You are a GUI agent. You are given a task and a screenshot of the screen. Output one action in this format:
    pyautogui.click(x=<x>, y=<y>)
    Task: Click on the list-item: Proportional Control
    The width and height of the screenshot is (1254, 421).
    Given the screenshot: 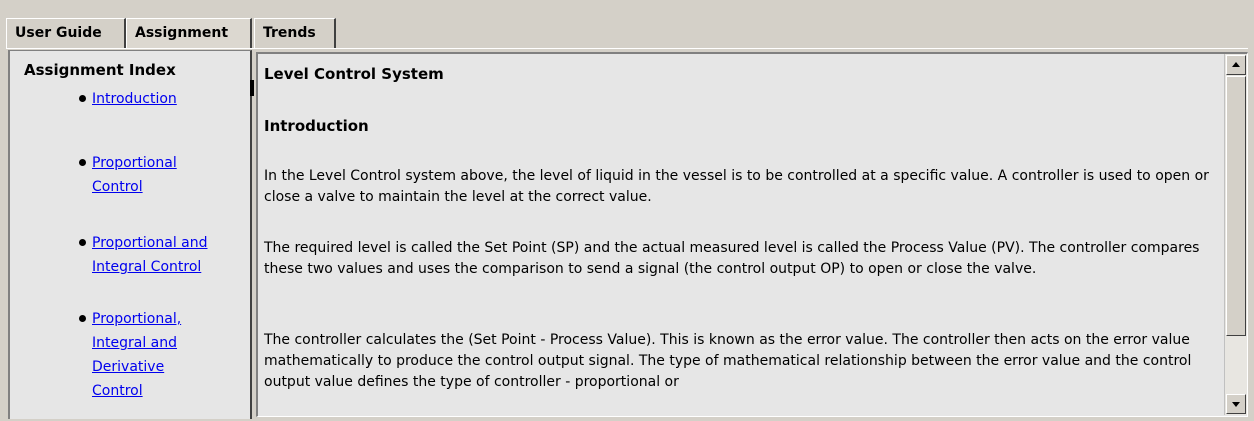 What is the action you would take?
    pyautogui.click(x=128, y=175)
    